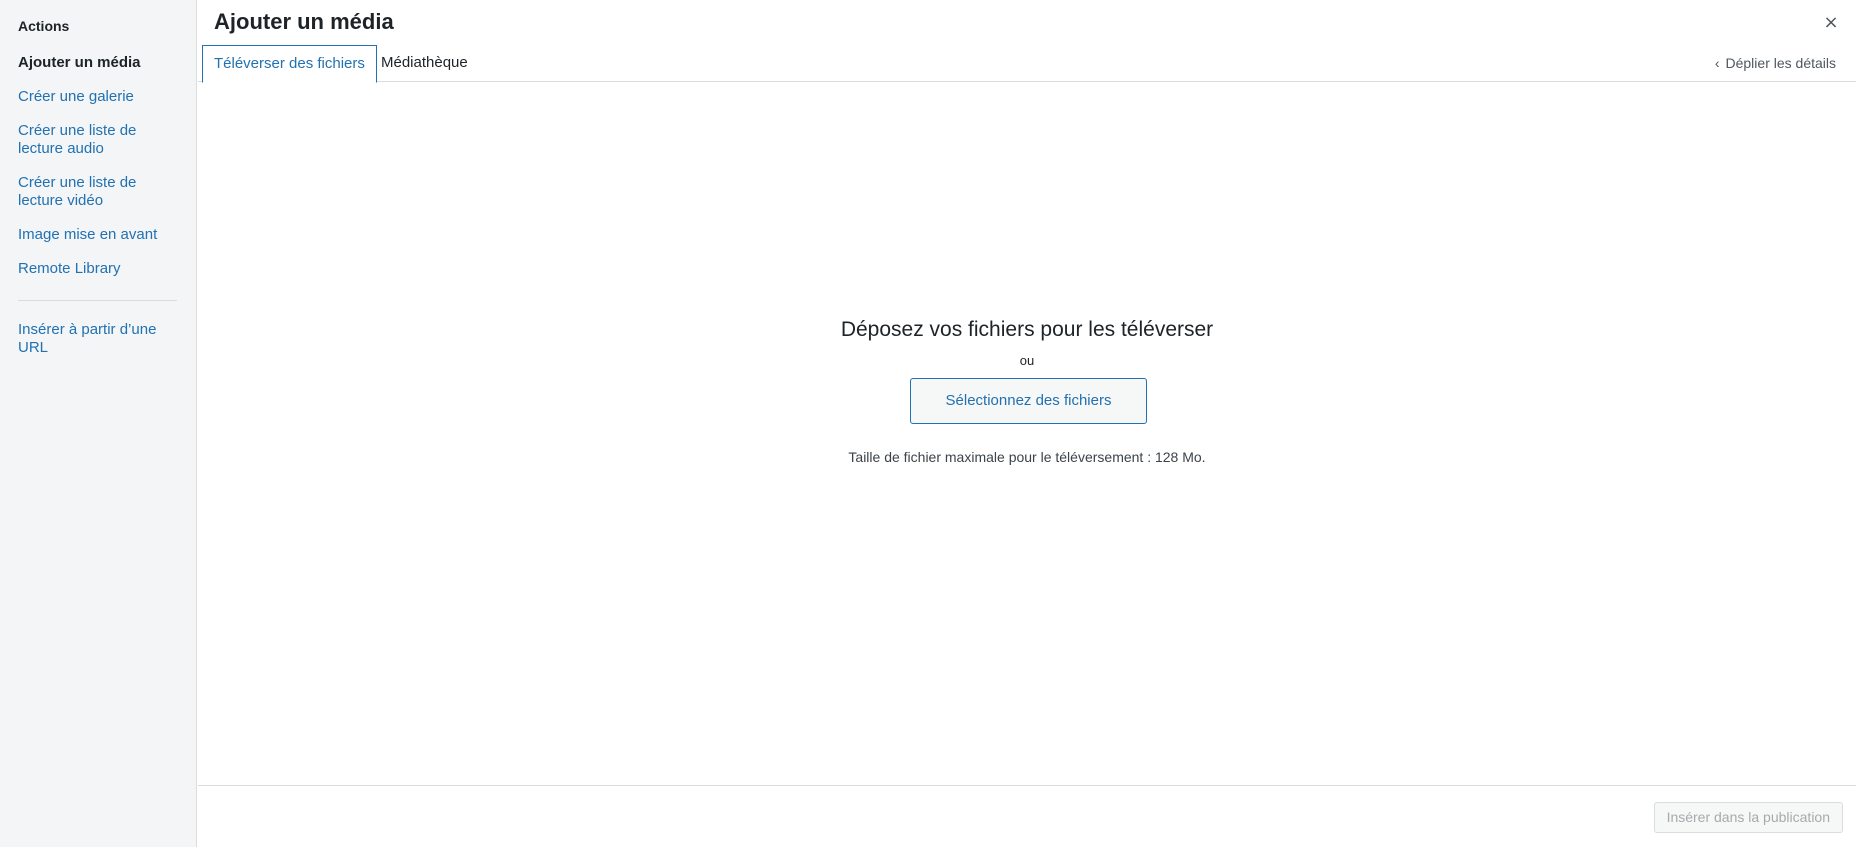  Describe the element at coordinates (98, 339) in the screenshot. I see `sidebar-item-insert-from-url: Insérer à partir d’une URL` at that location.